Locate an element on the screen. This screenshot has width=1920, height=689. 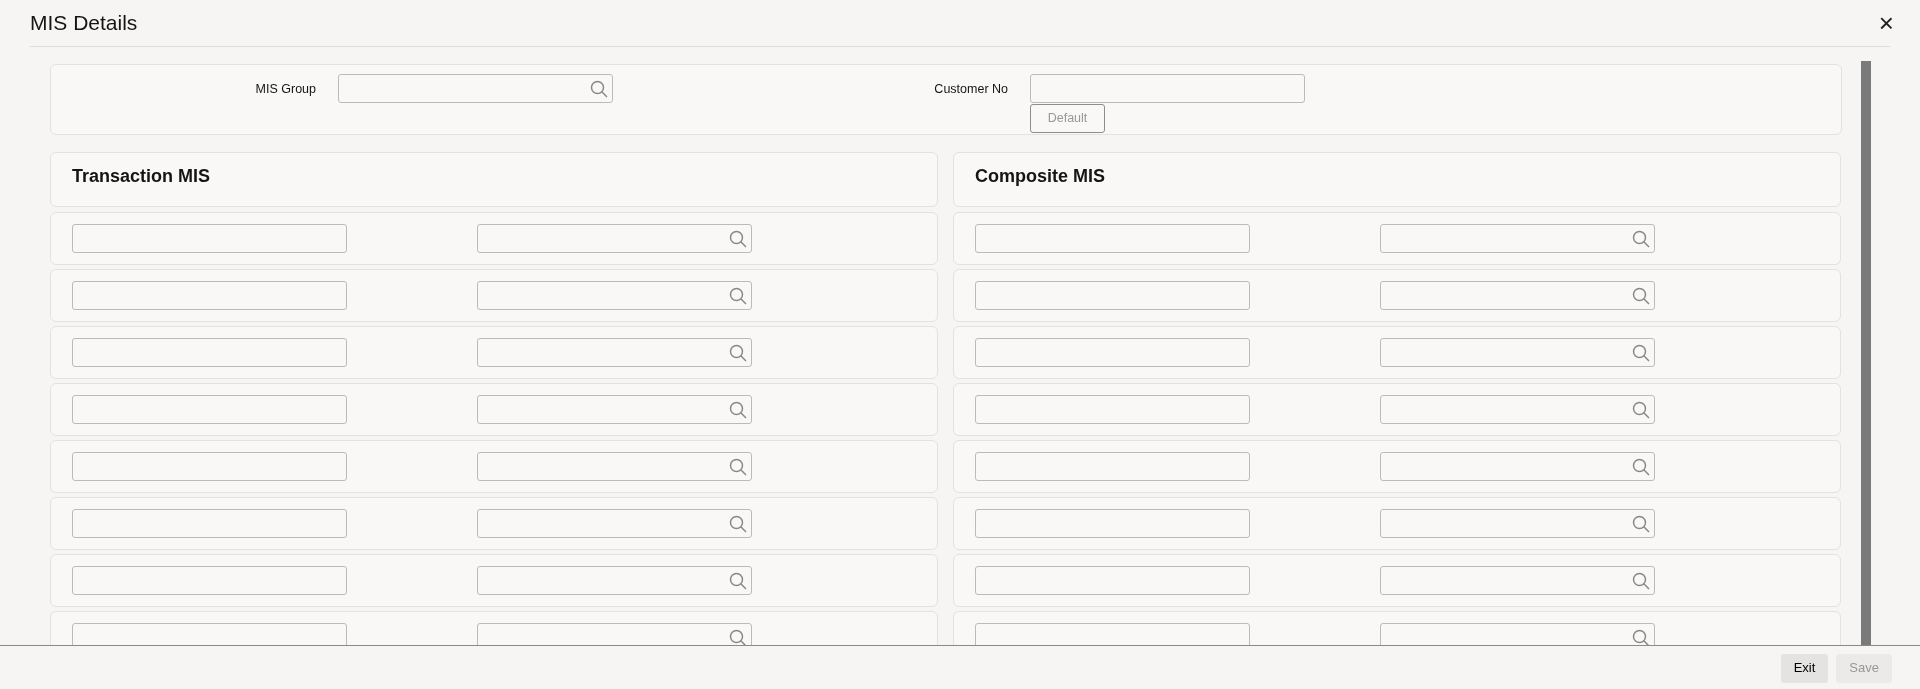
field-label: Customer No is located at coordinates (971, 89).